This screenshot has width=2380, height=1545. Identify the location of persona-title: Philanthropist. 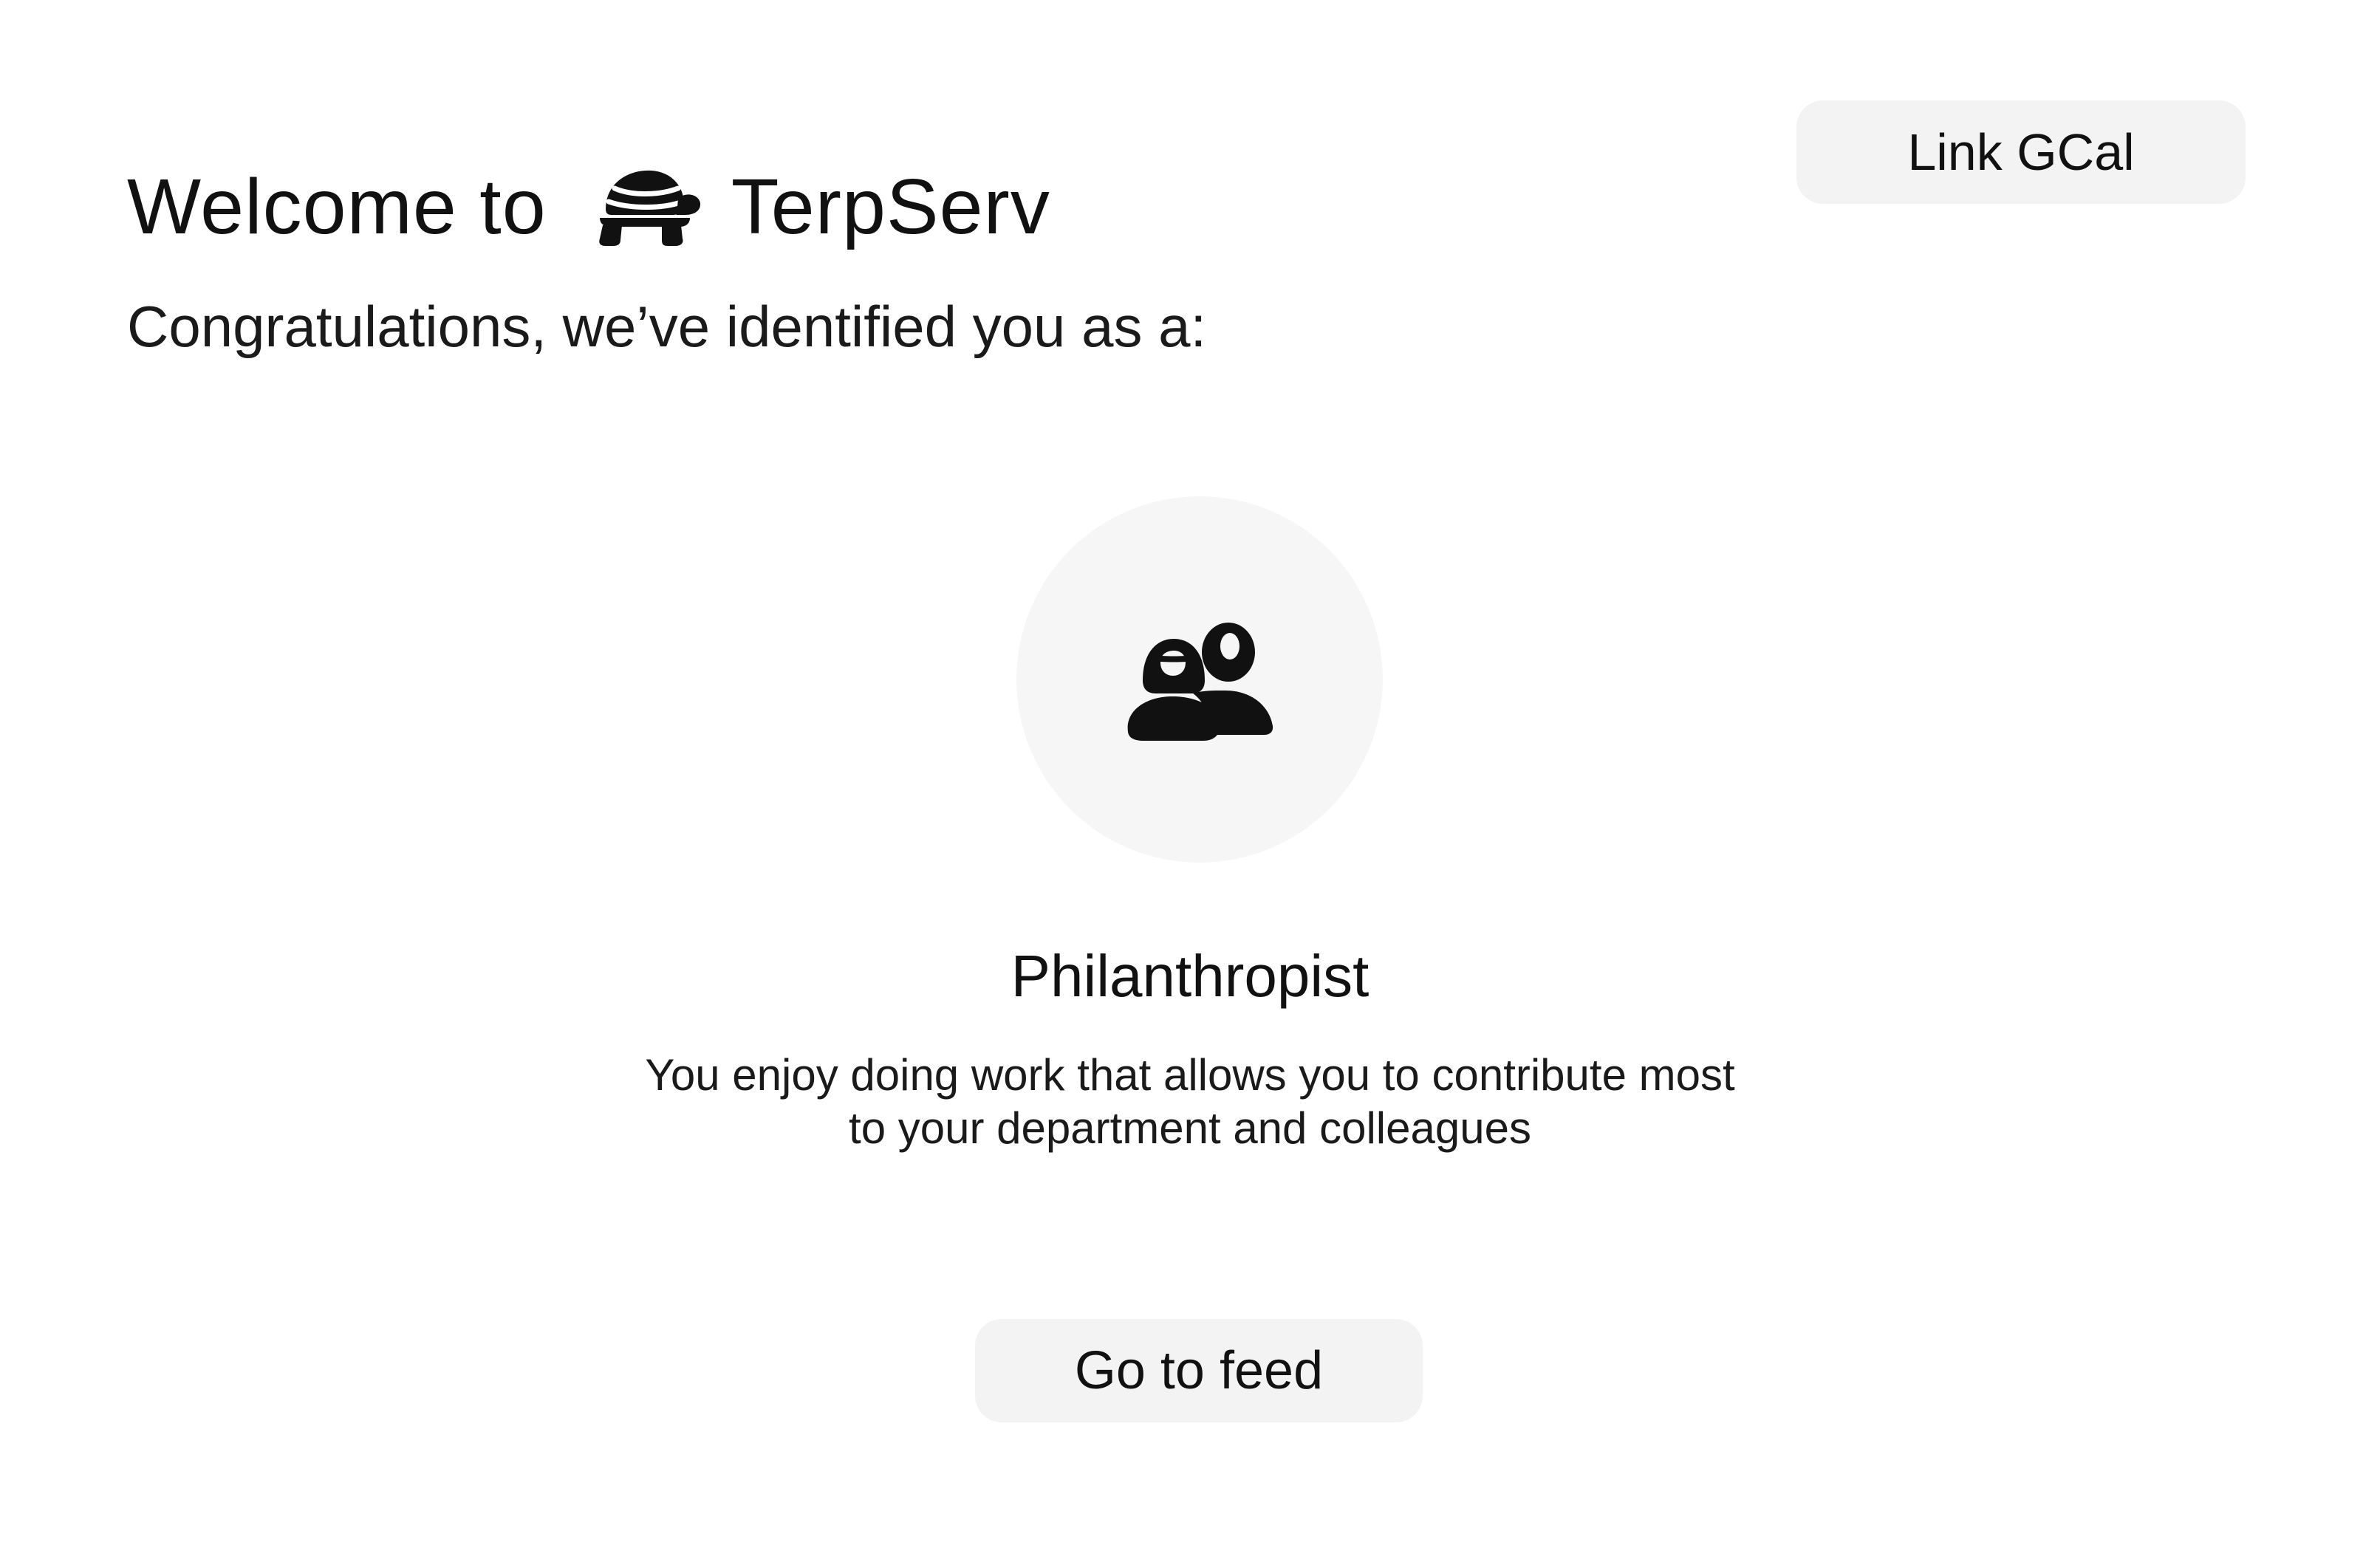
(1190, 976).